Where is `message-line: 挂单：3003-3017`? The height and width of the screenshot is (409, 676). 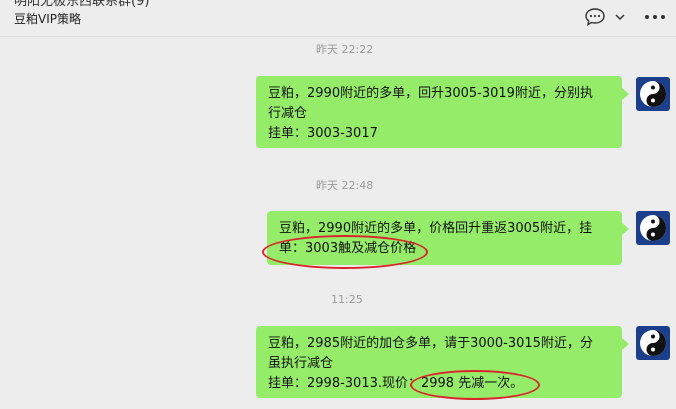
message-line: 挂单：3003-3017 is located at coordinates (323, 133).